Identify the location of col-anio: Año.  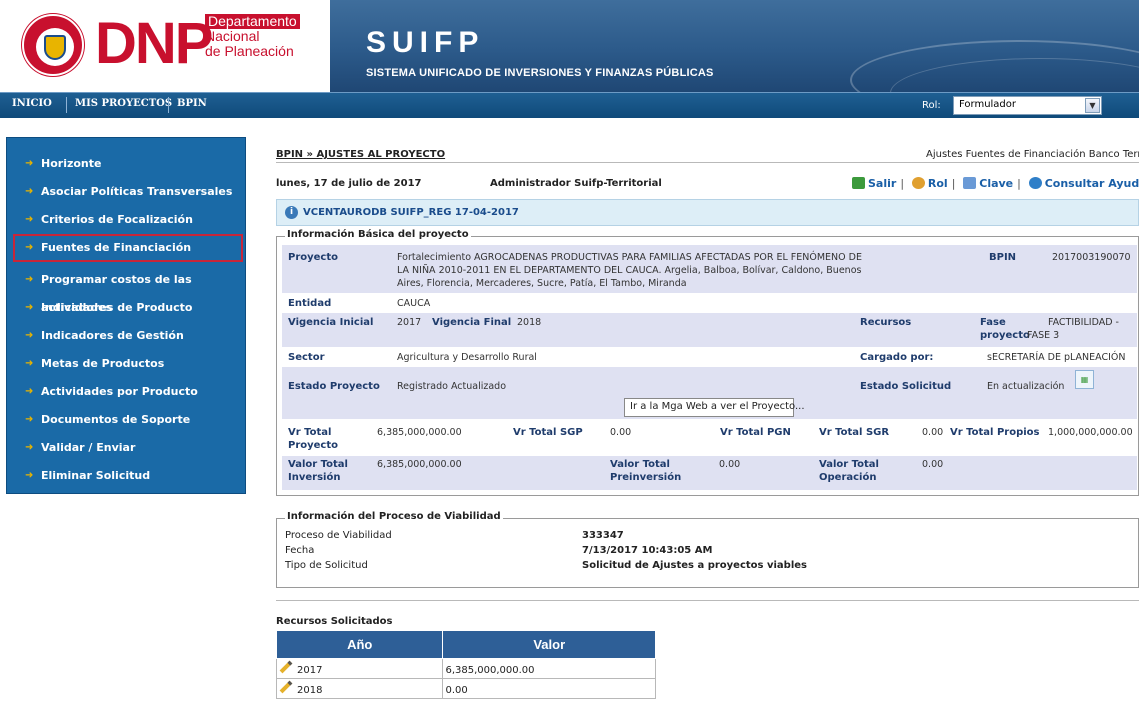
(359, 644).